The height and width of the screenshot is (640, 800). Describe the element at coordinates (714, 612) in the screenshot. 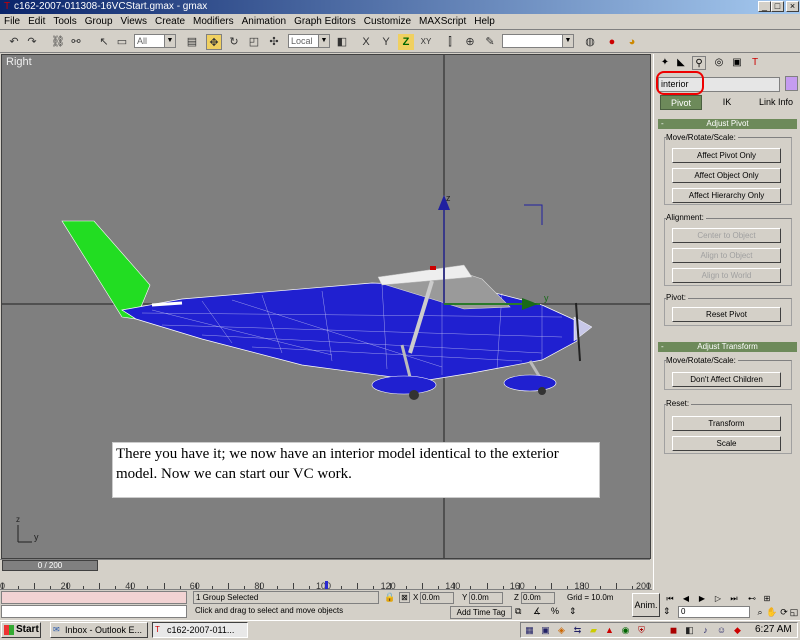

I see `current-frame-field: 0` at that location.